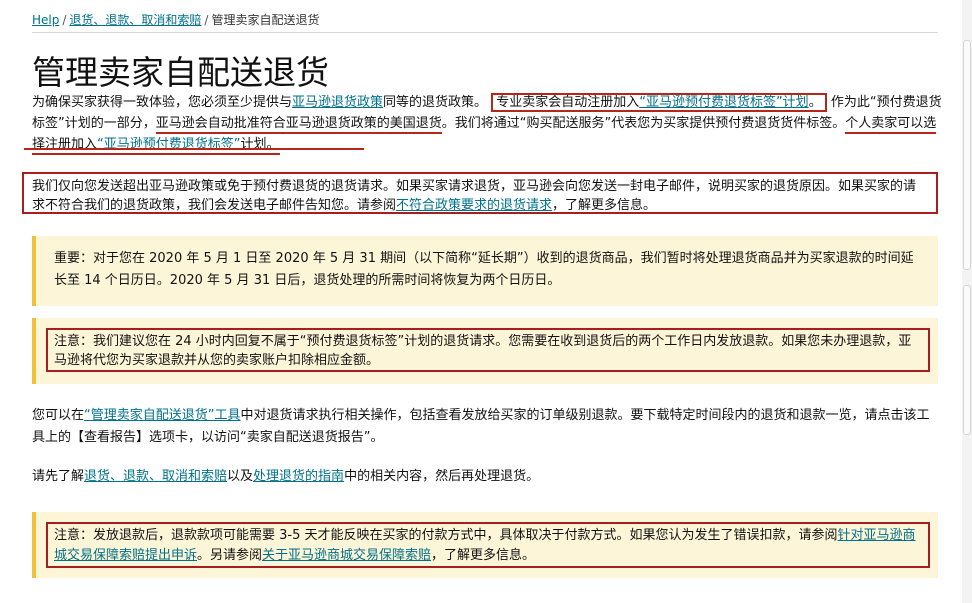 This screenshot has height=603, width=972. Describe the element at coordinates (442, 476) in the screenshot. I see `para-text: 中的相关内容，然后再处理退货。` at that location.